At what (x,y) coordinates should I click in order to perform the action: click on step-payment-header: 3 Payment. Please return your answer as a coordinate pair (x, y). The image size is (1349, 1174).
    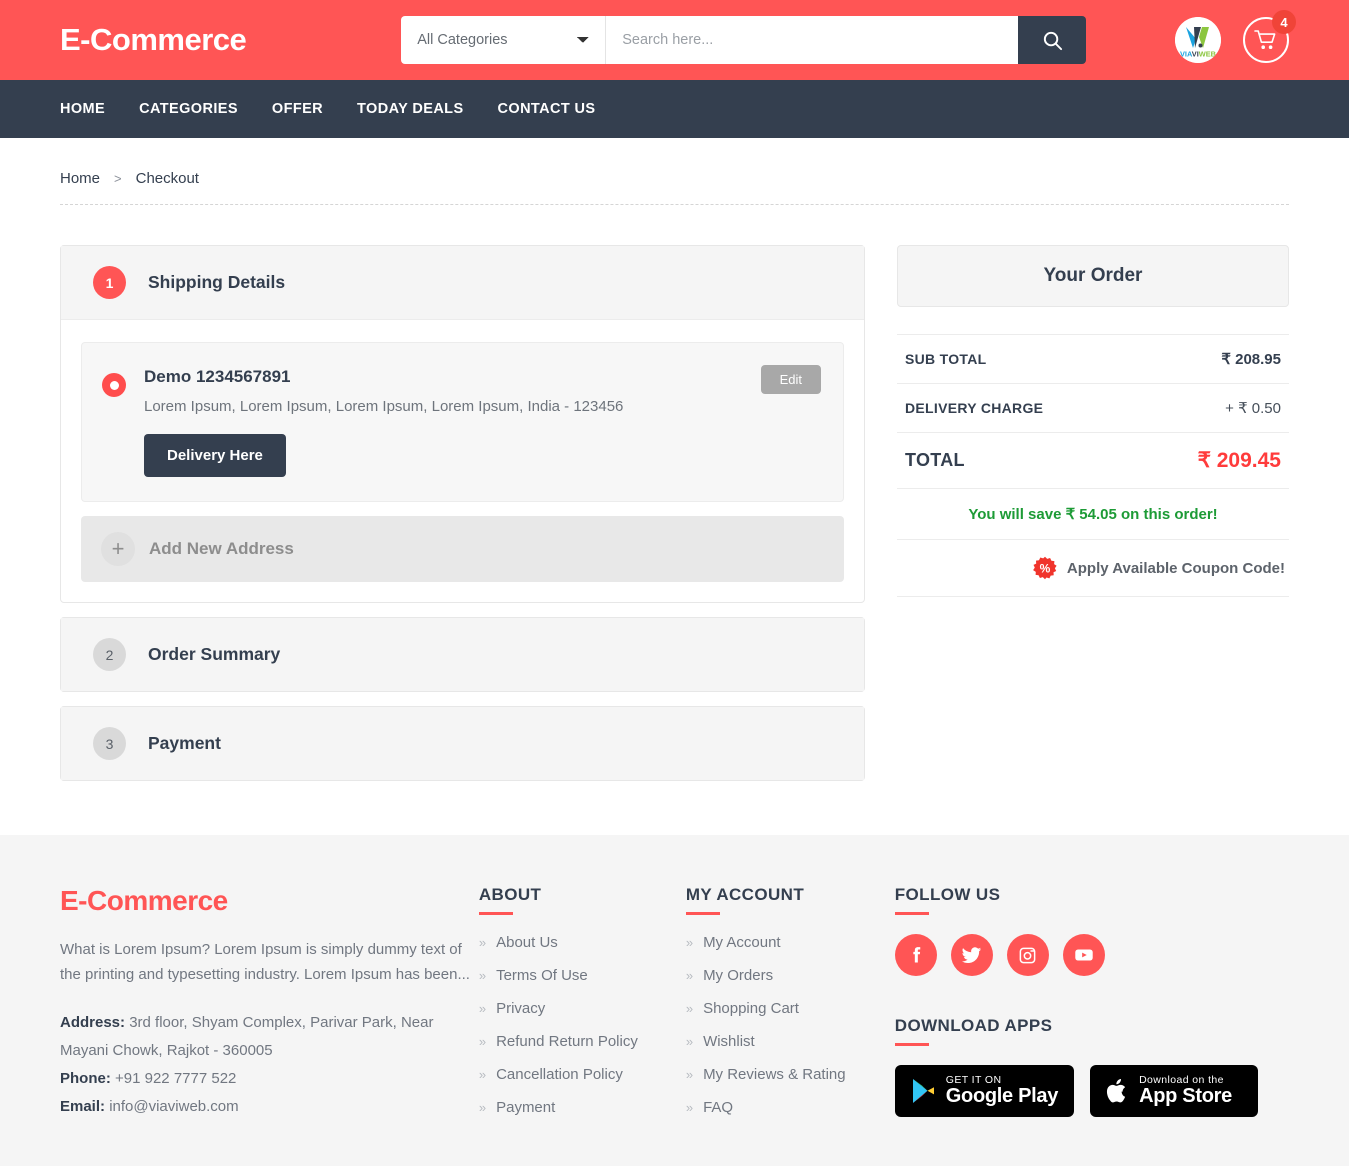
    Looking at the image, I should click on (462, 743).